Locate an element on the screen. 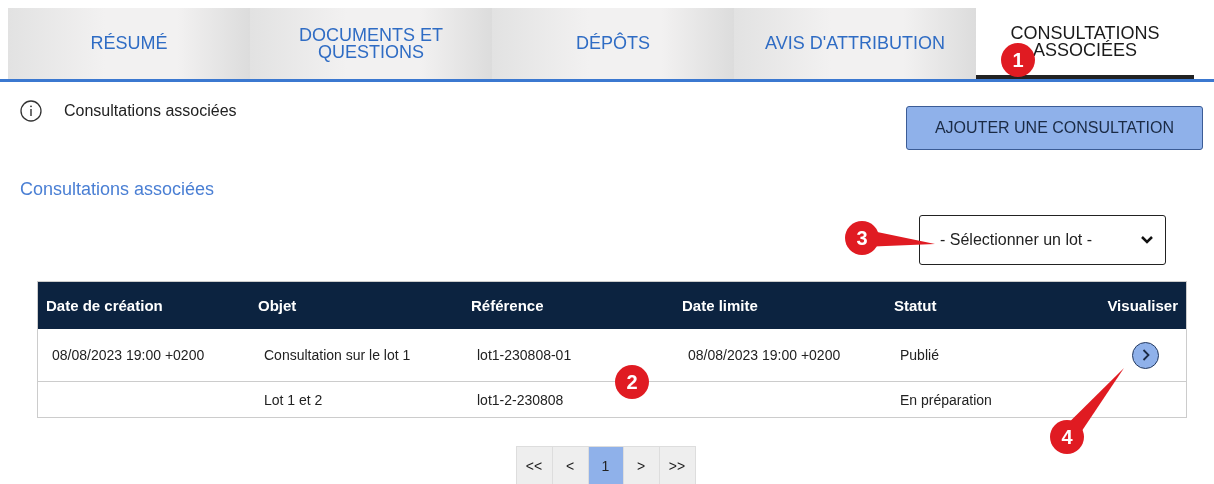 This screenshot has height=484, width=1214. table-cell: Publié is located at coordinates (981, 355).